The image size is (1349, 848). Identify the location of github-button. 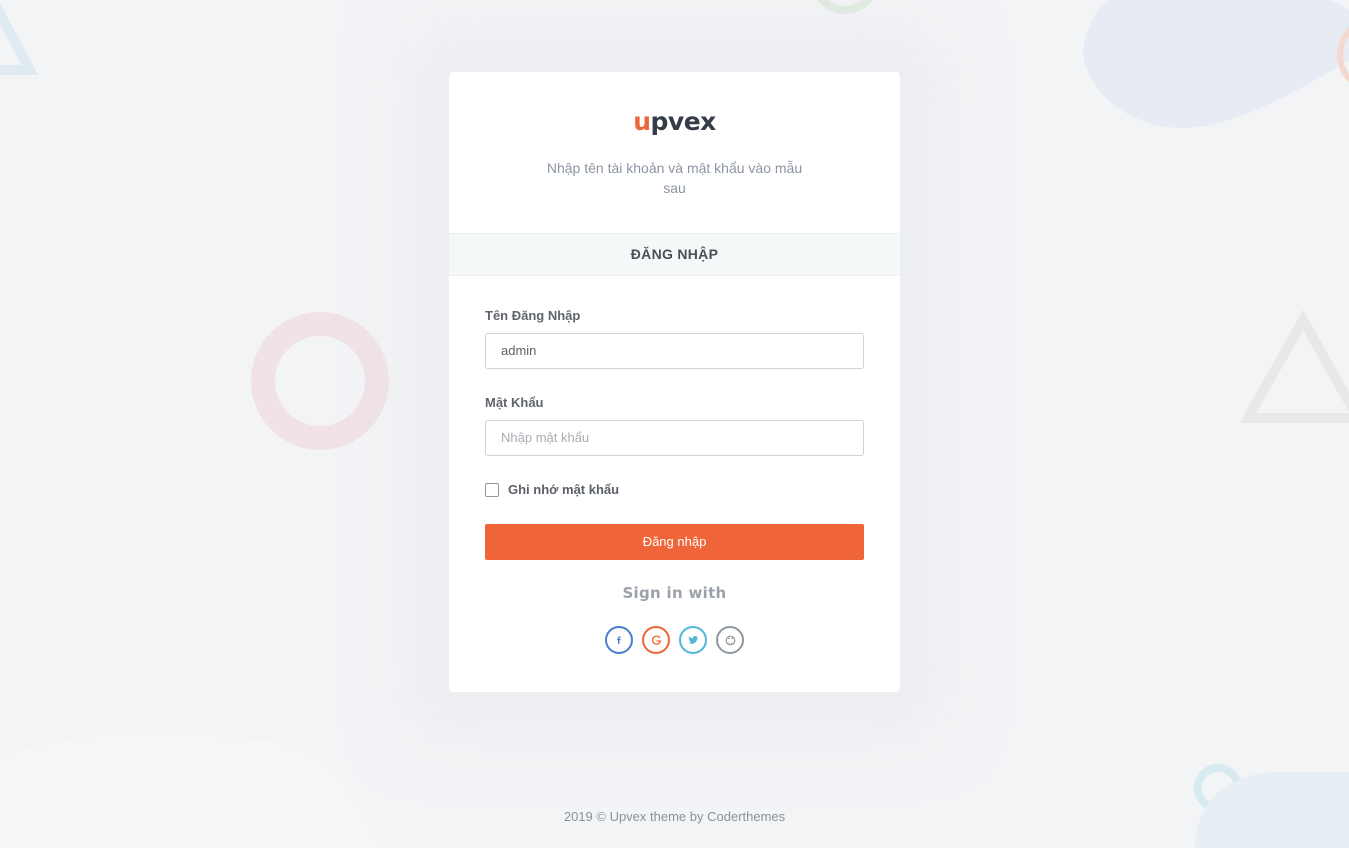
(730, 640).